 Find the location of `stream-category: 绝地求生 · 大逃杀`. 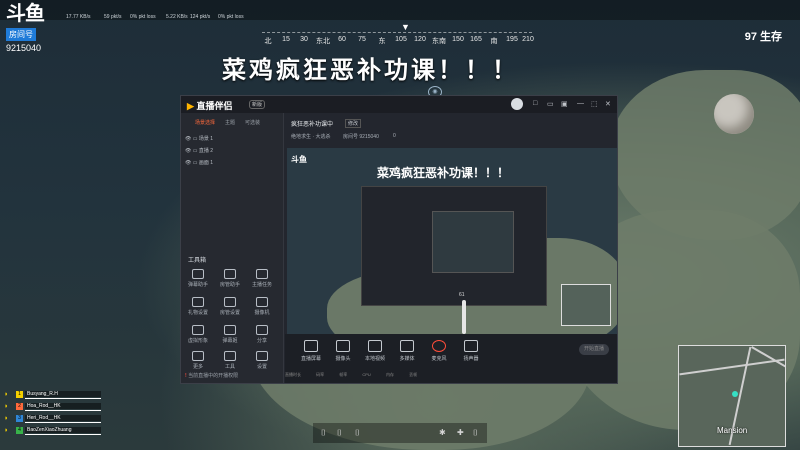

stream-category: 绝地求生 · 大逃杀 is located at coordinates (310, 136).